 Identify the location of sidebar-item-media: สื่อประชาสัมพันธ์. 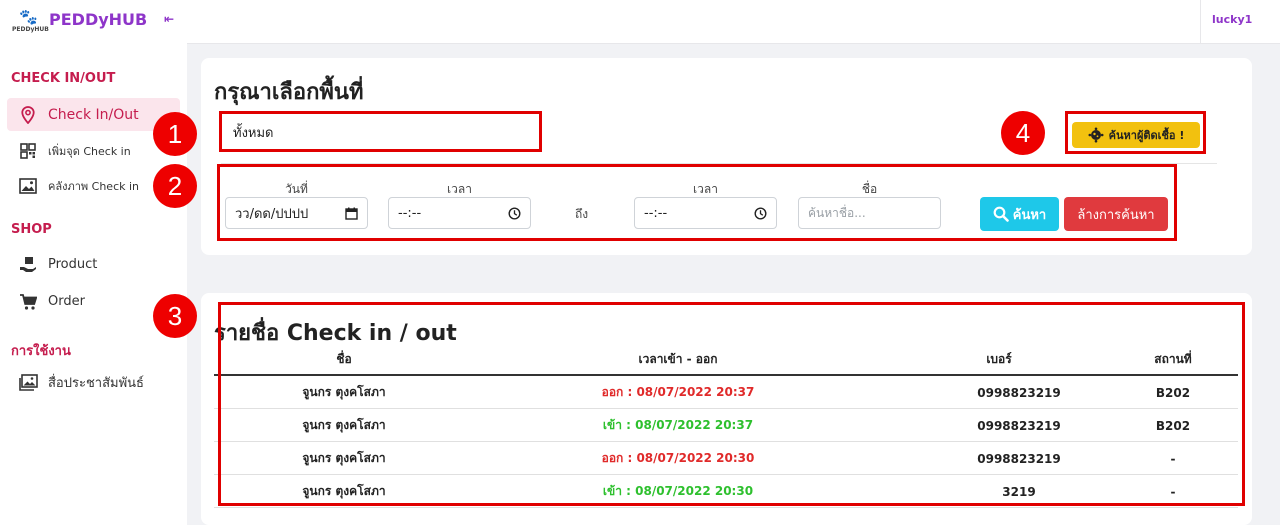
(93, 382).